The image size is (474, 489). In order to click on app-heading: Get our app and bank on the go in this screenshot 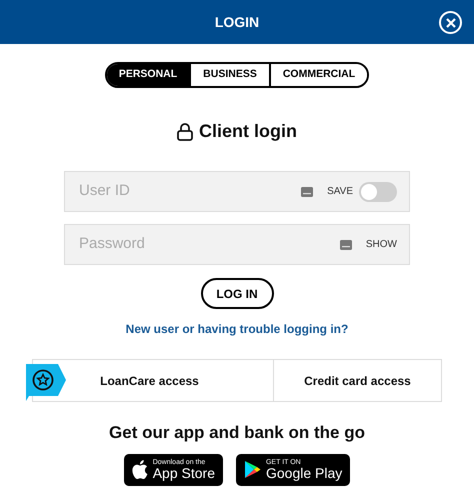, I will do `click(237, 433)`.